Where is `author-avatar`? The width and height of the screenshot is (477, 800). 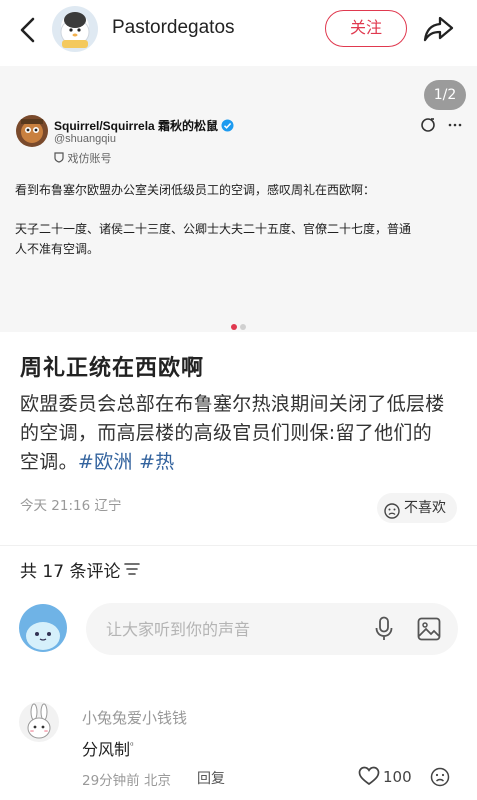
author-avatar is located at coordinates (75, 29).